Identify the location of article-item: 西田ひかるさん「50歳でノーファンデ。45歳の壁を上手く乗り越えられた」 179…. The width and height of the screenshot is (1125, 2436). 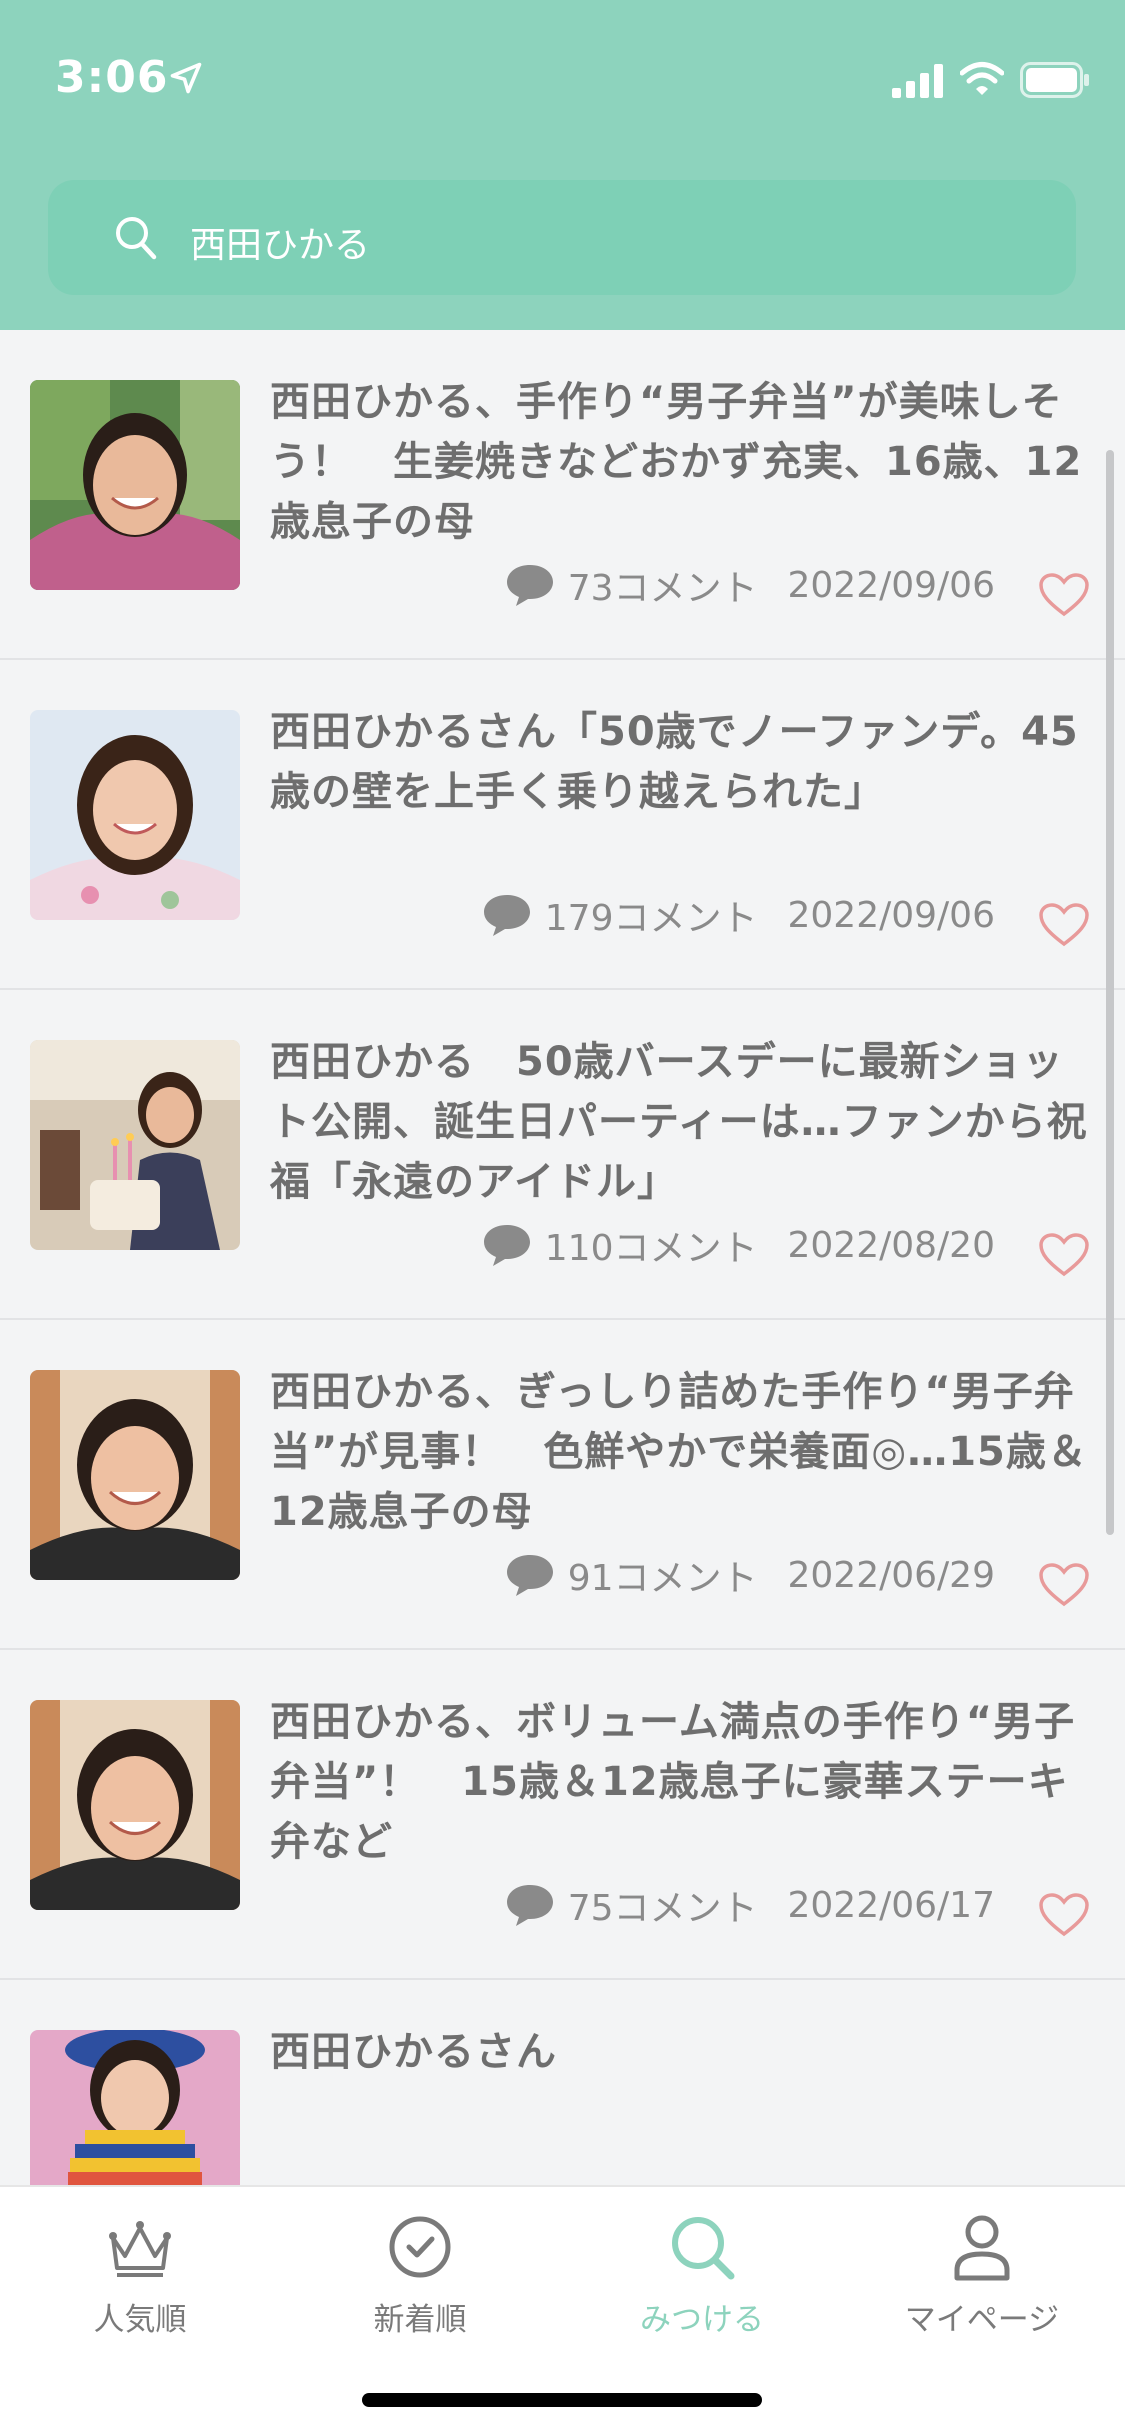
(562, 825).